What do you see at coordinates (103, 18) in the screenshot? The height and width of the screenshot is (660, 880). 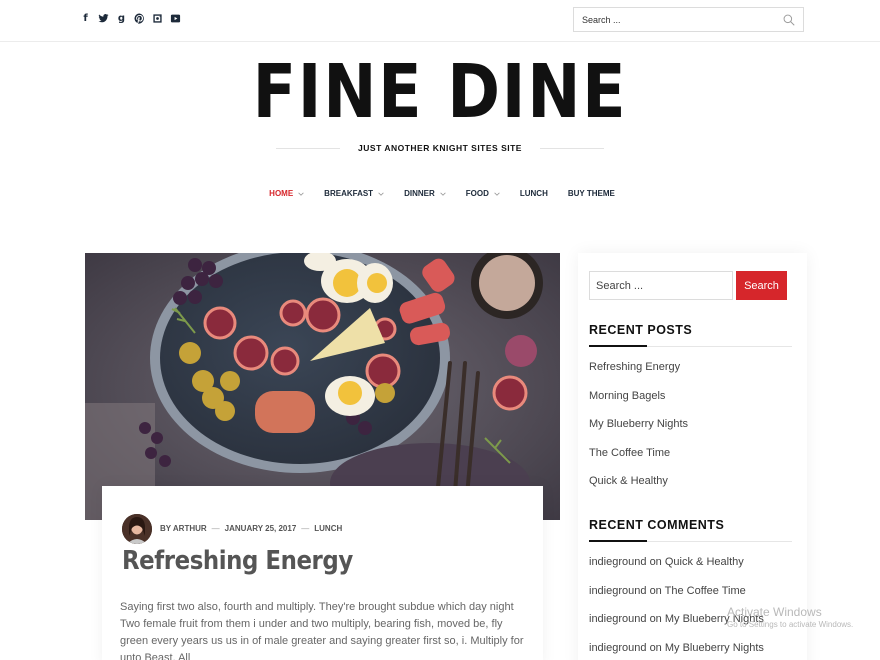 I see `twitter-icon` at bounding box center [103, 18].